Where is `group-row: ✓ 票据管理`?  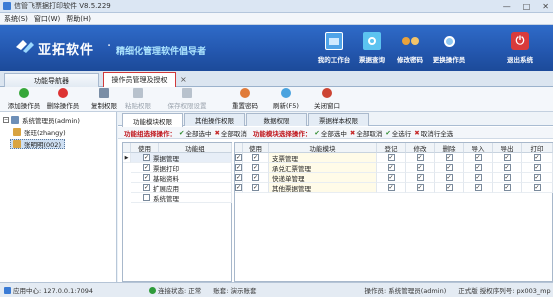
group-row: ✓ 票据管理 is located at coordinates (181, 158).